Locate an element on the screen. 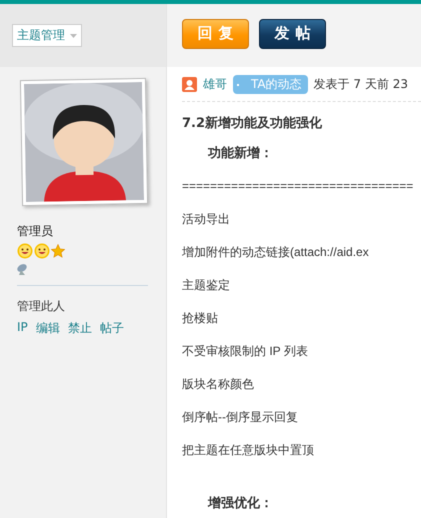 This screenshot has height=518, width=421. post-line: 活动导出 is located at coordinates (206, 219).